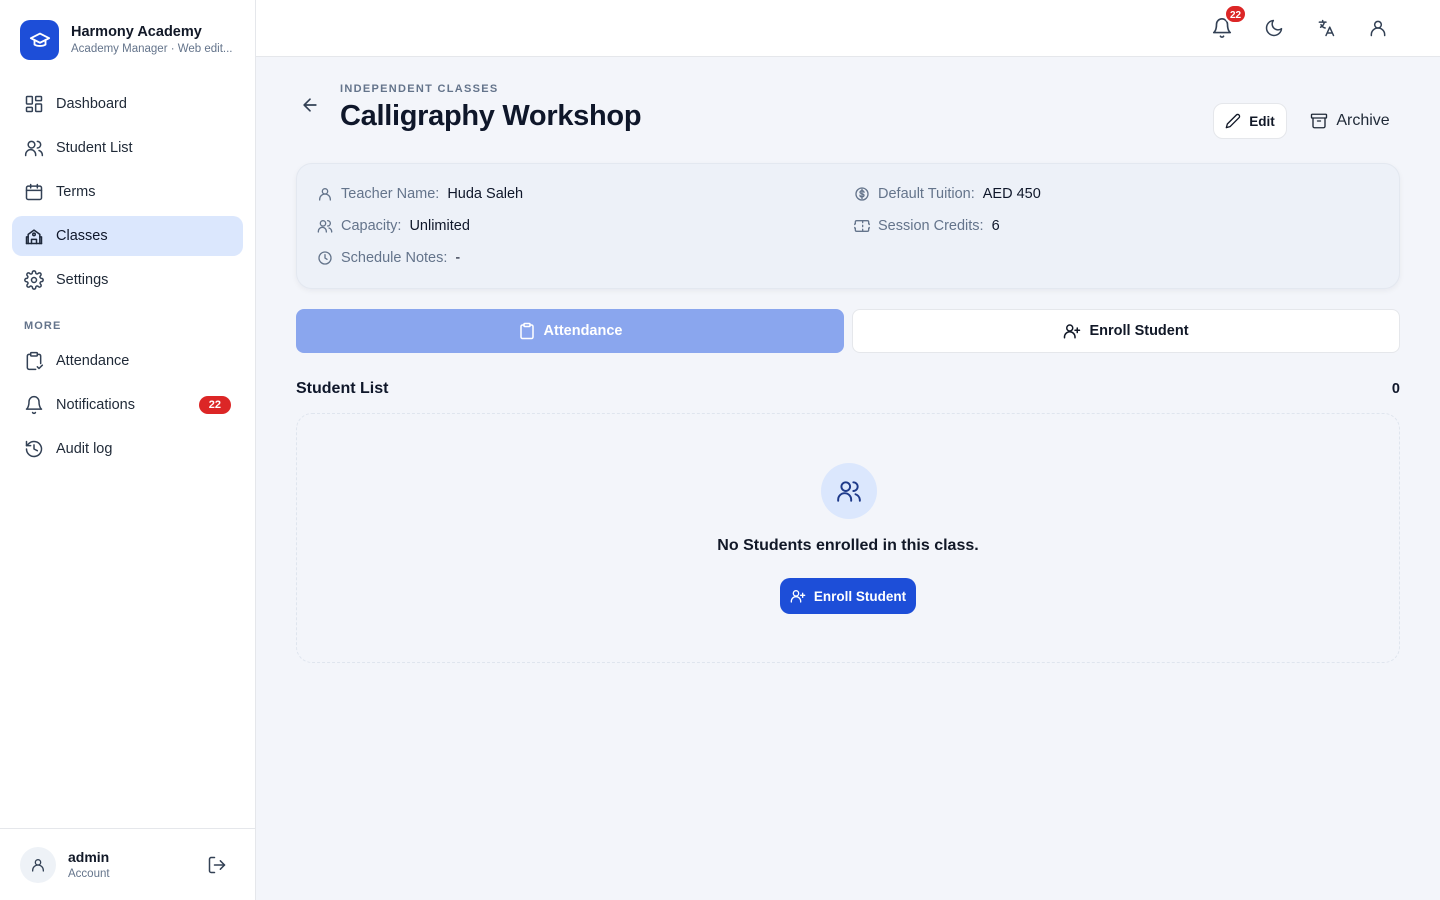 The width and height of the screenshot is (1440, 900). I want to click on empty-enroll-student-button: Enroll Student, so click(848, 596).